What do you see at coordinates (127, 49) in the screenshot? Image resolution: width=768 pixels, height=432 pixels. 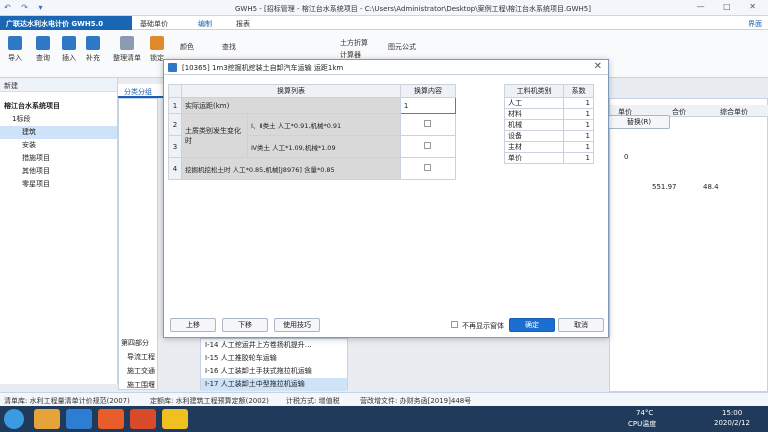 I see `organize-list-button: 整理清单` at bounding box center [127, 49].